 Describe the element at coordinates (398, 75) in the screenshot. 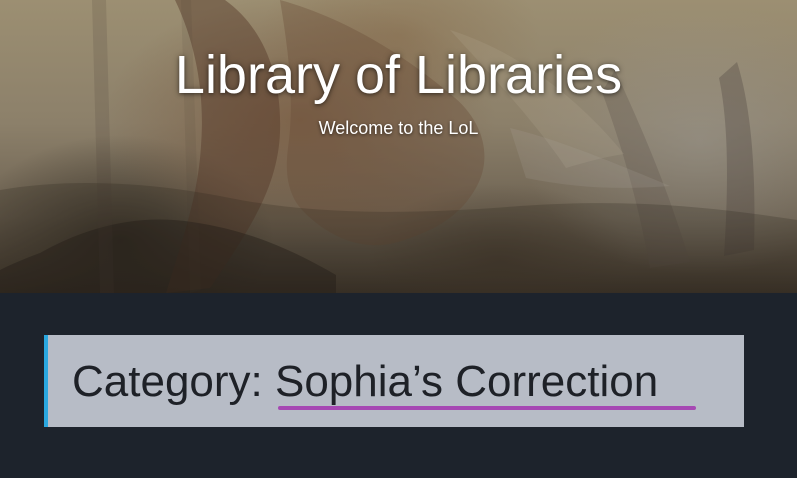

I see `site-title: Library of Libraries` at that location.